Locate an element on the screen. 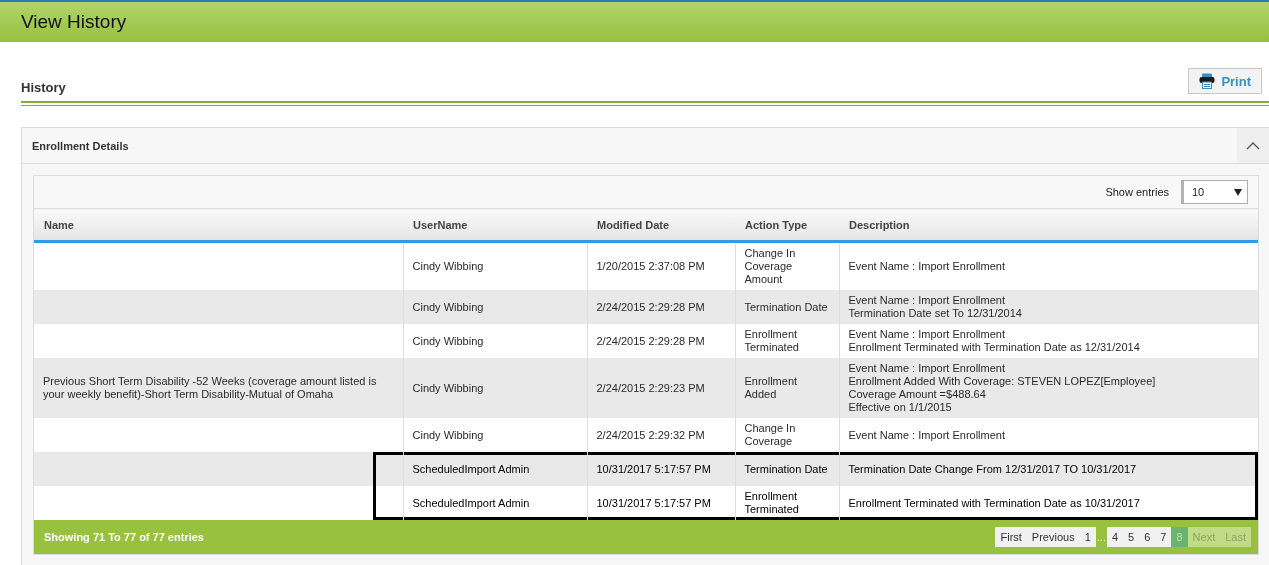  table-cell: Termination Date Change From 12/31/2017 TO 10/31/2017 is located at coordinates (992, 468).